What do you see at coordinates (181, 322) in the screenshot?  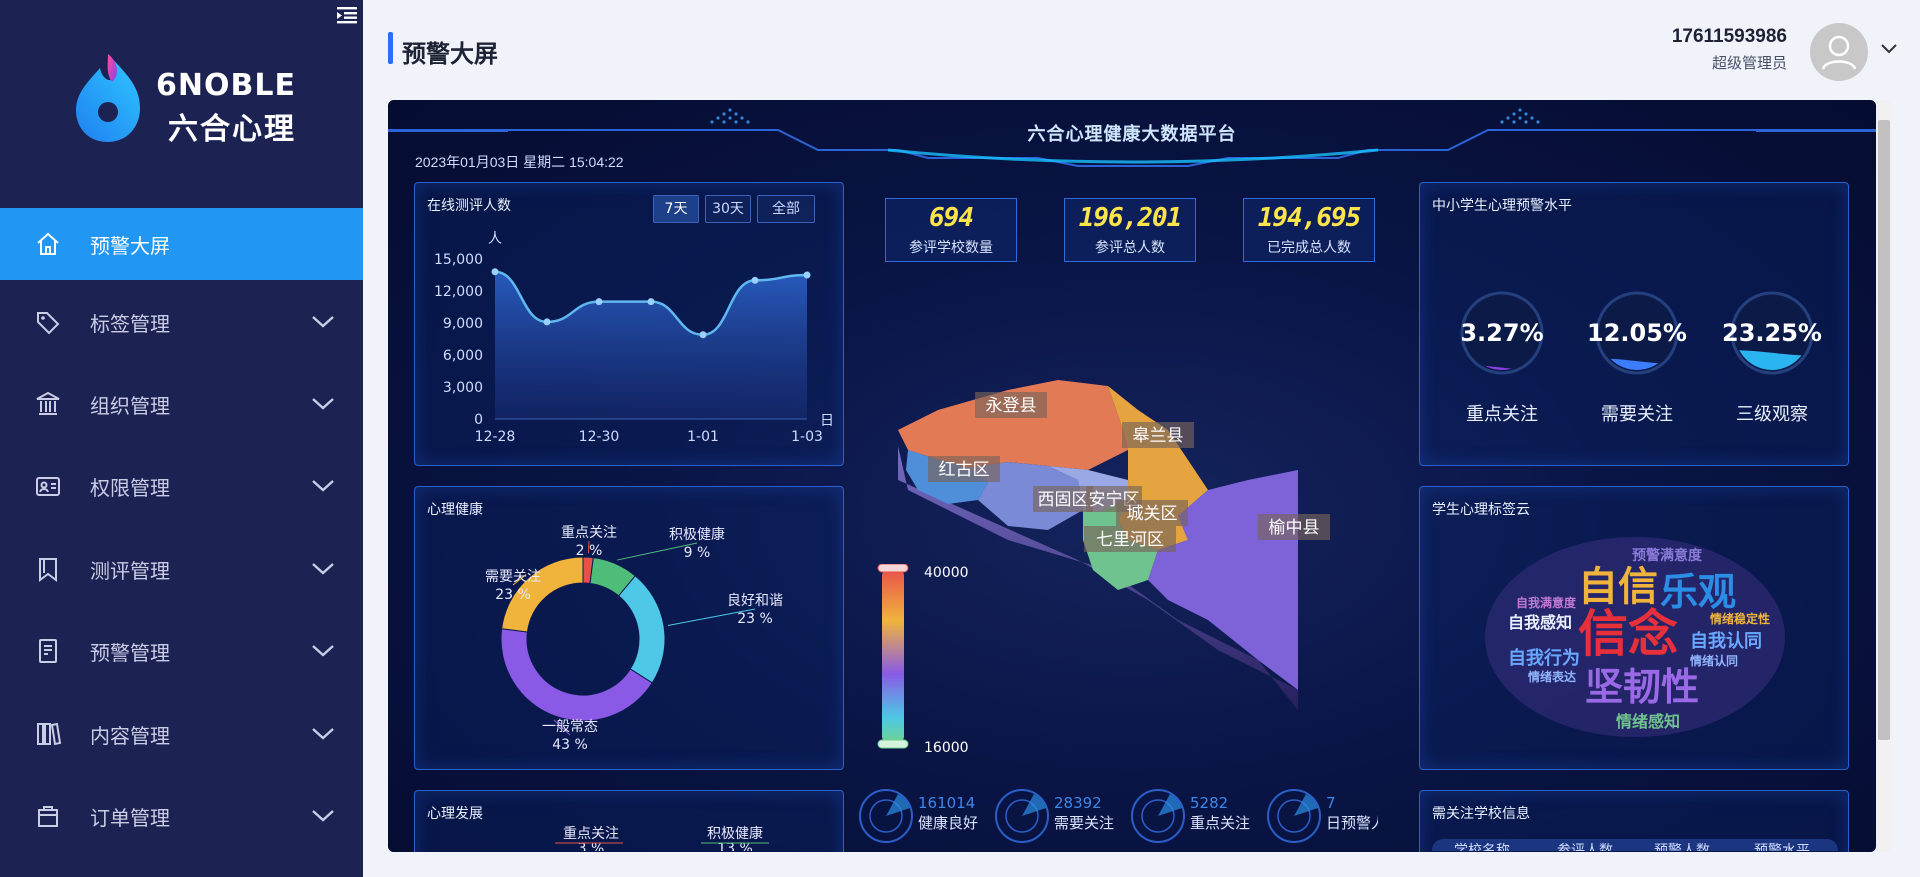 I see `sidebar-item-tags: 标签管理` at bounding box center [181, 322].